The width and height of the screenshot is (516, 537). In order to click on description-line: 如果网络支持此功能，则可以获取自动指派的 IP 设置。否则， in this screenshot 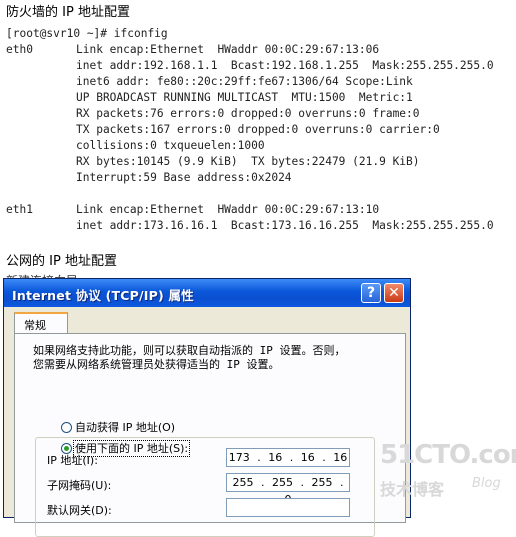, I will do `click(189, 350)`.